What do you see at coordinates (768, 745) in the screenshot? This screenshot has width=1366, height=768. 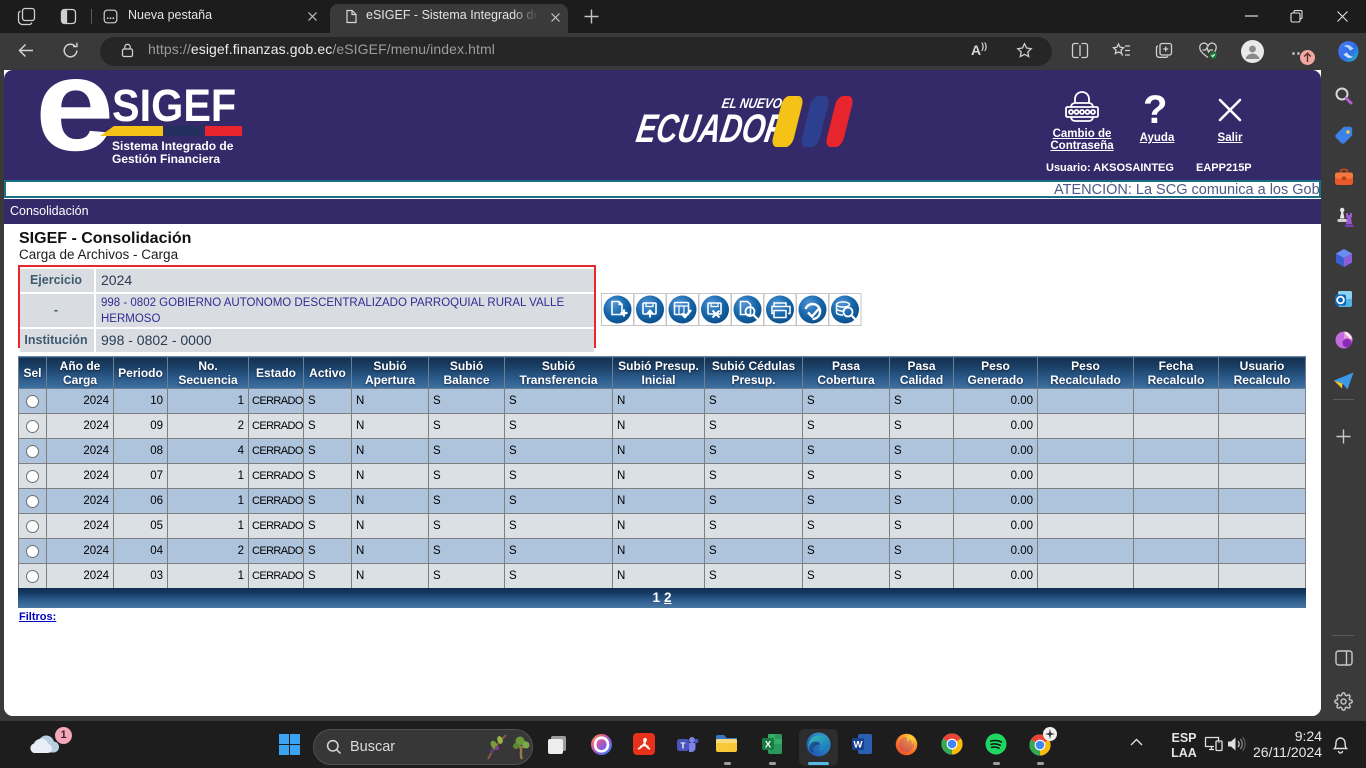 I see `svg-text: X` at bounding box center [768, 745].